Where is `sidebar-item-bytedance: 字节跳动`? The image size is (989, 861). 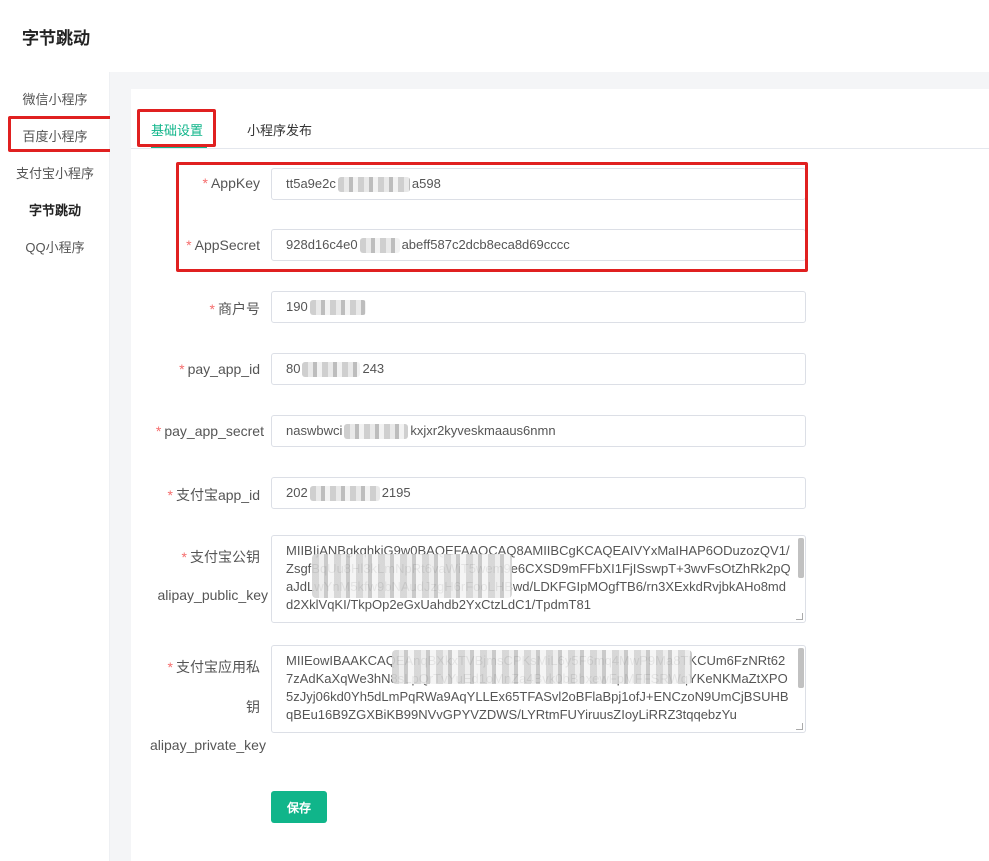 sidebar-item-bytedance: 字节跳动 is located at coordinates (55, 209).